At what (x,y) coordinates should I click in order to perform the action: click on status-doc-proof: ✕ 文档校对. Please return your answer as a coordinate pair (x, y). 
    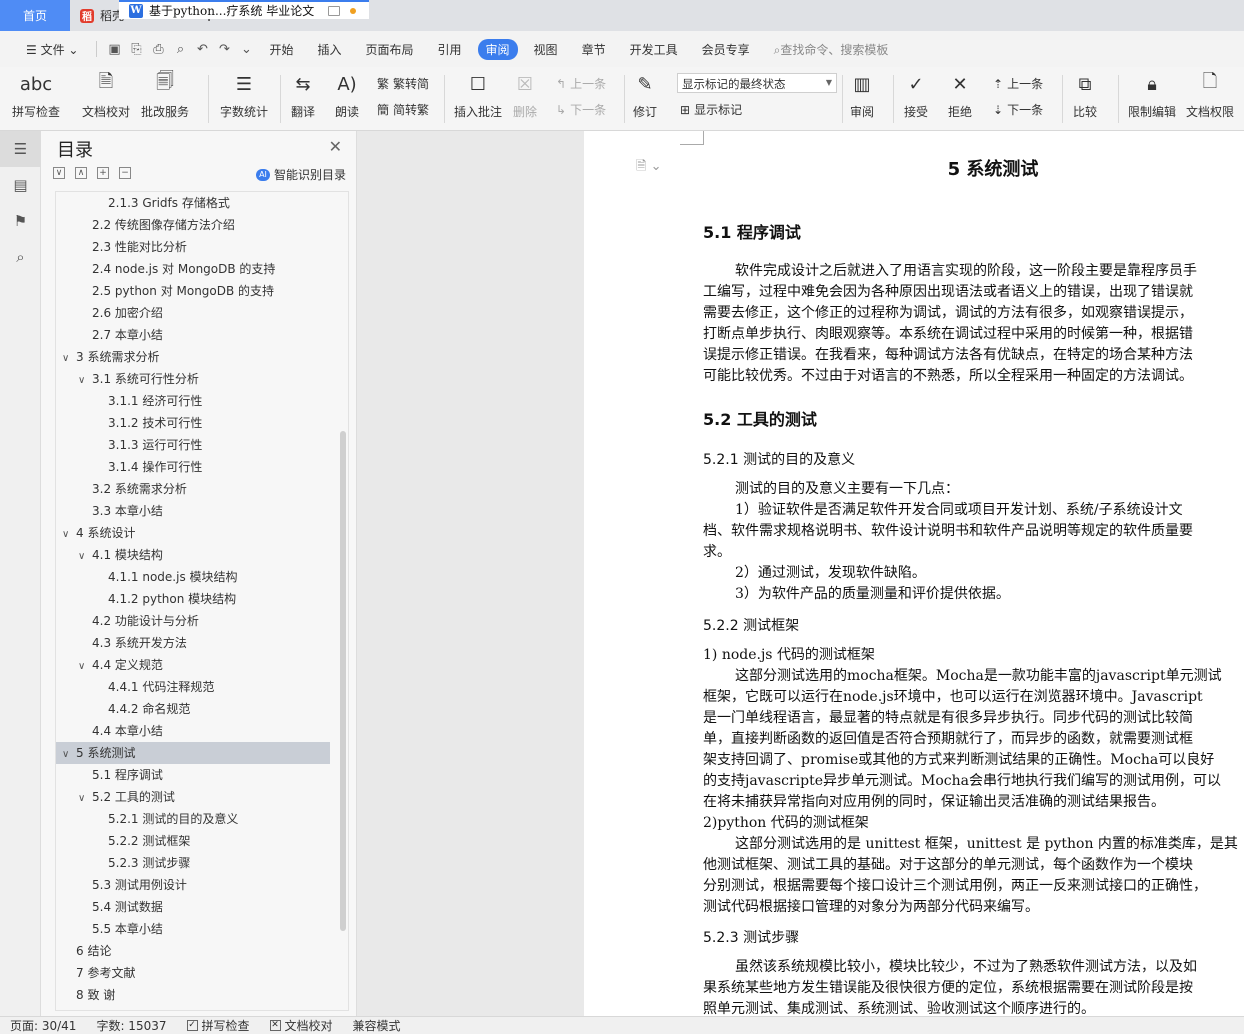
    Looking at the image, I should click on (301, 1025).